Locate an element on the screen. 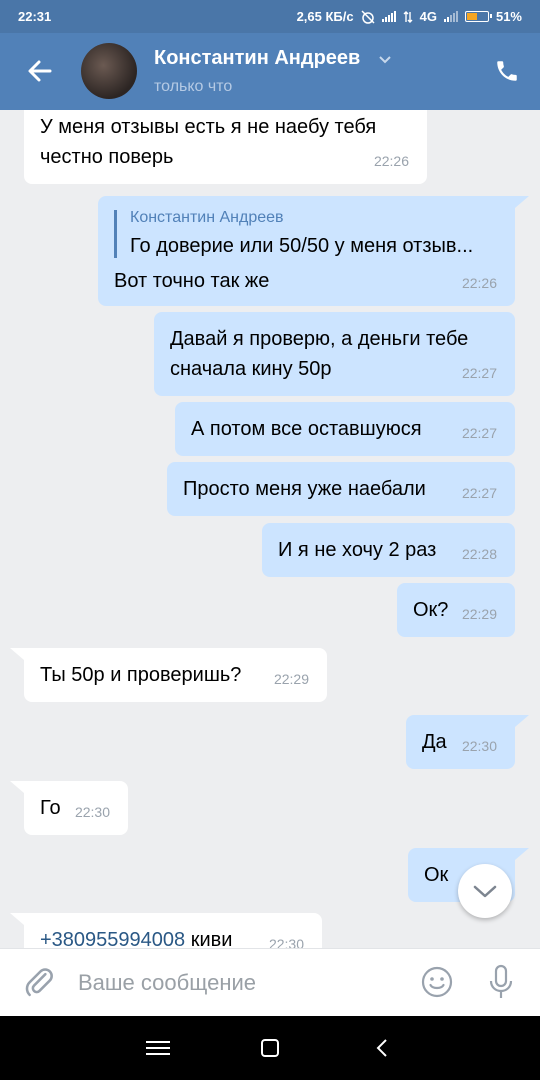  network-type: 4G is located at coordinates (428, 16).